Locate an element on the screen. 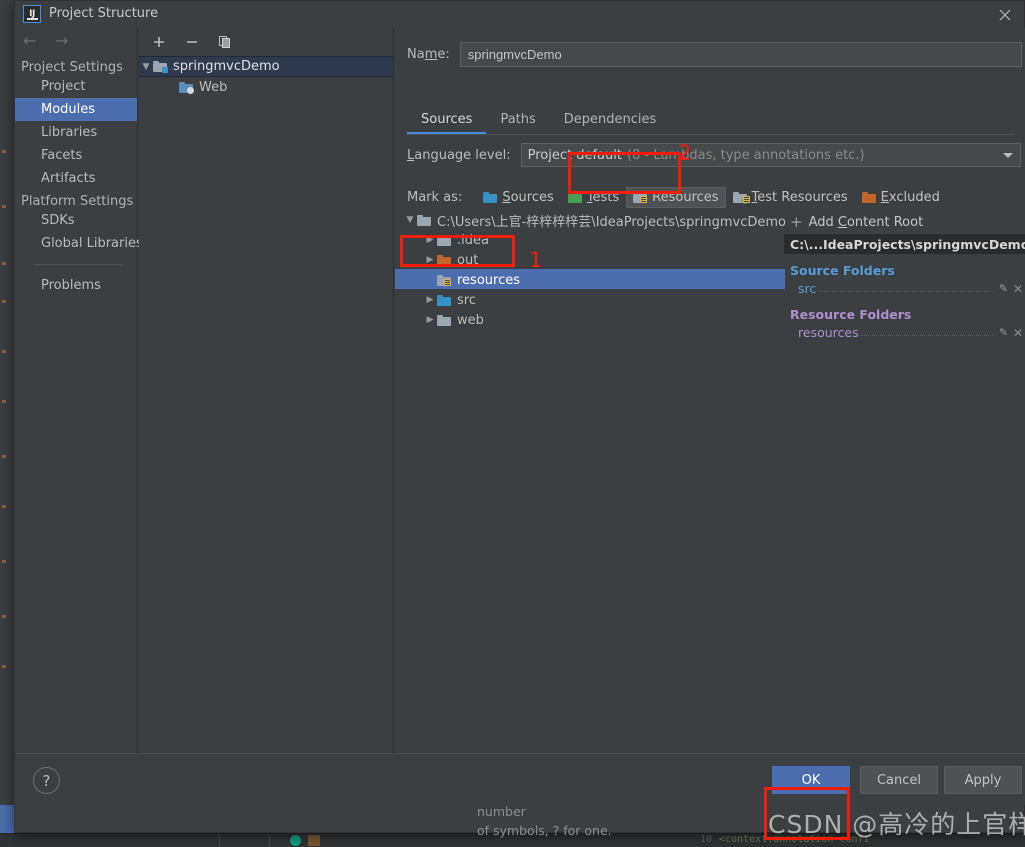 This screenshot has width=1025, height=847. sidebar-item-project: Project is located at coordinates (76, 86).